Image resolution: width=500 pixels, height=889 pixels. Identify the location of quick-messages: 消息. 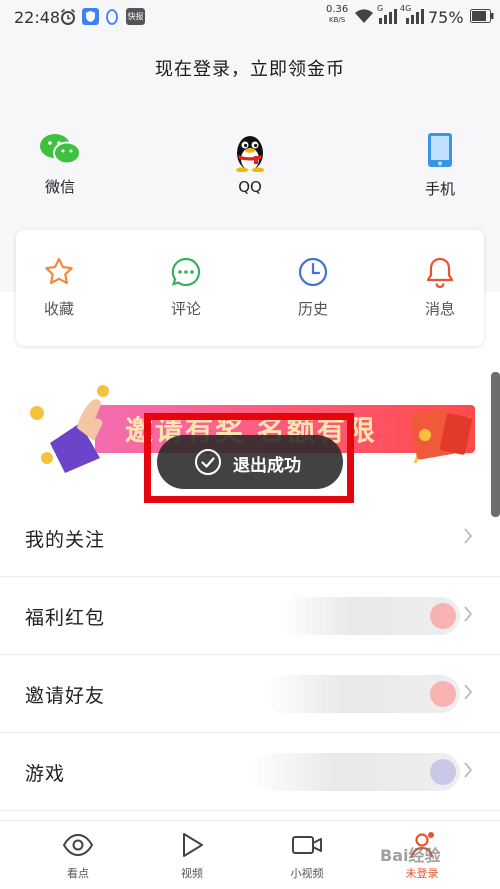
(440, 287).